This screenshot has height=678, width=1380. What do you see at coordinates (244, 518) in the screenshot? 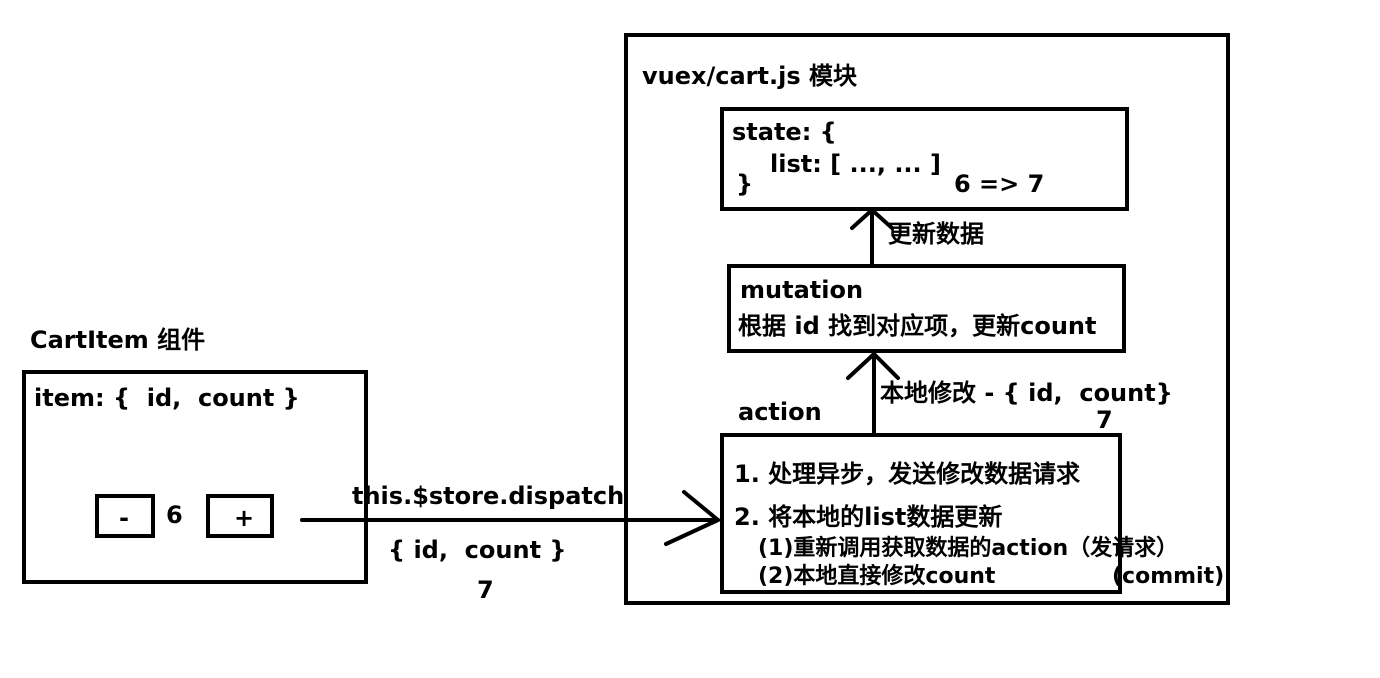
I see `plus-label: +` at bounding box center [244, 518].